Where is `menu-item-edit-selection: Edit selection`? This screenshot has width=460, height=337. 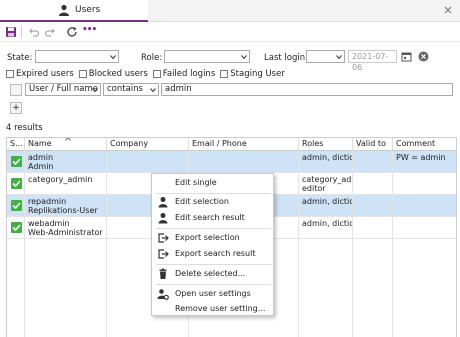
menu-item-edit-selection: Edit selection is located at coordinates (212, 202).